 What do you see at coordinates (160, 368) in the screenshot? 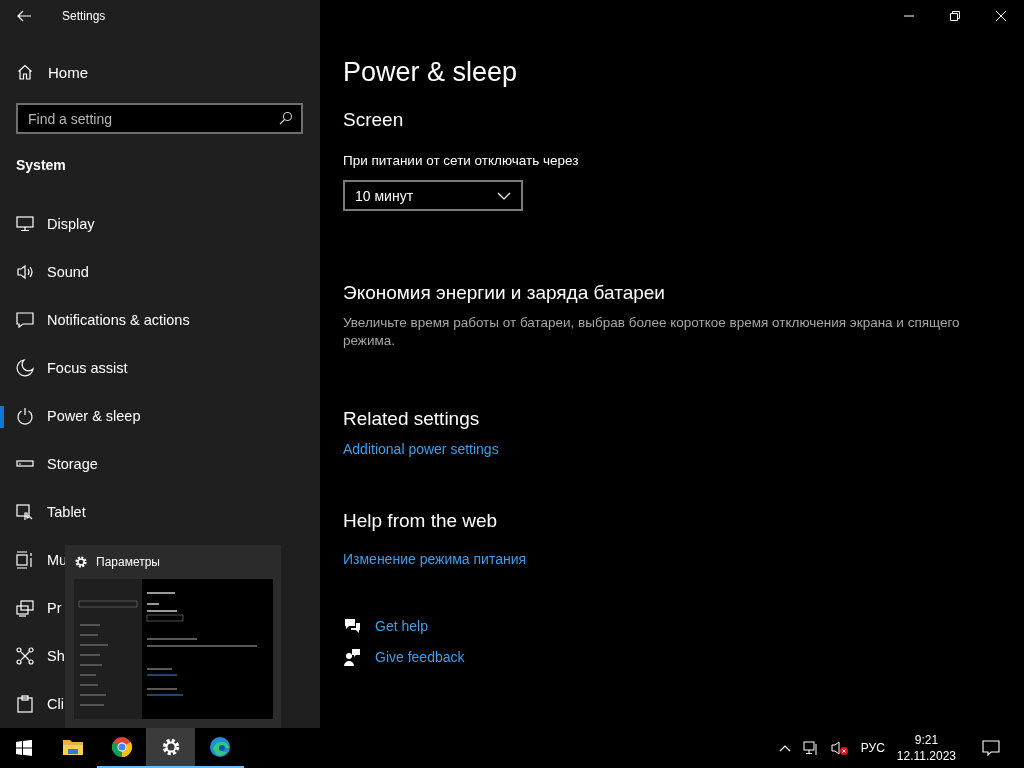
I see `sidebar-item: Focus assist` at bounding box center [160, 368].